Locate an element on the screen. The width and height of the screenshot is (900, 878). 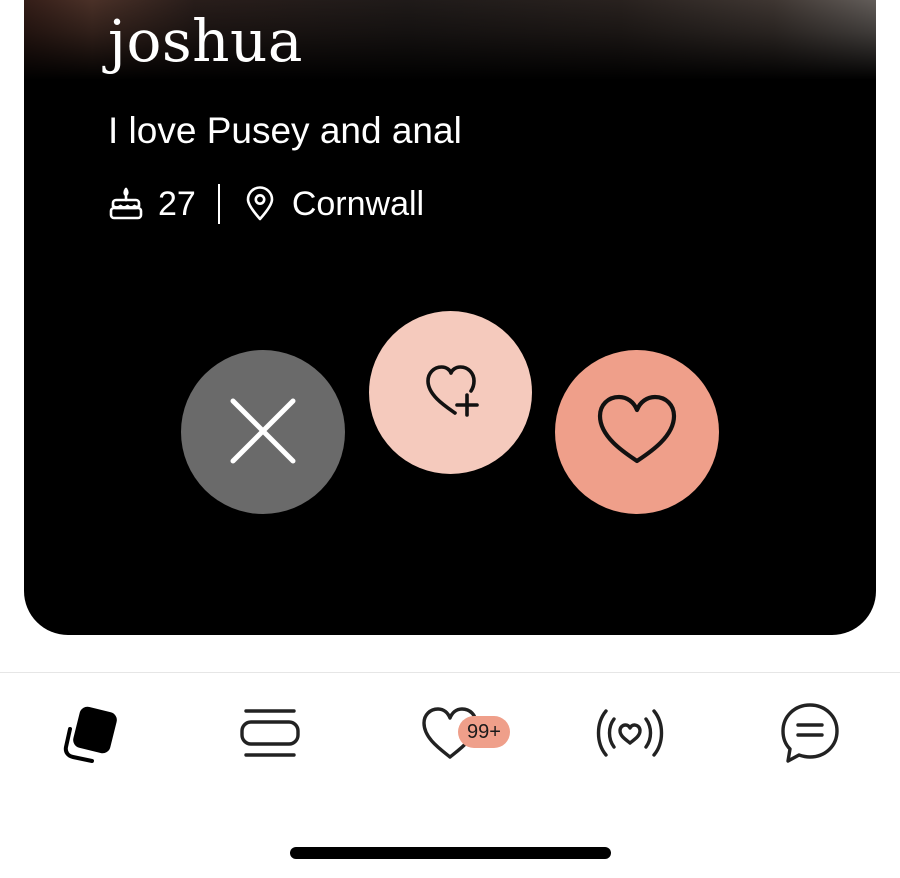
meta-divider is located at coordinates (218, 204).